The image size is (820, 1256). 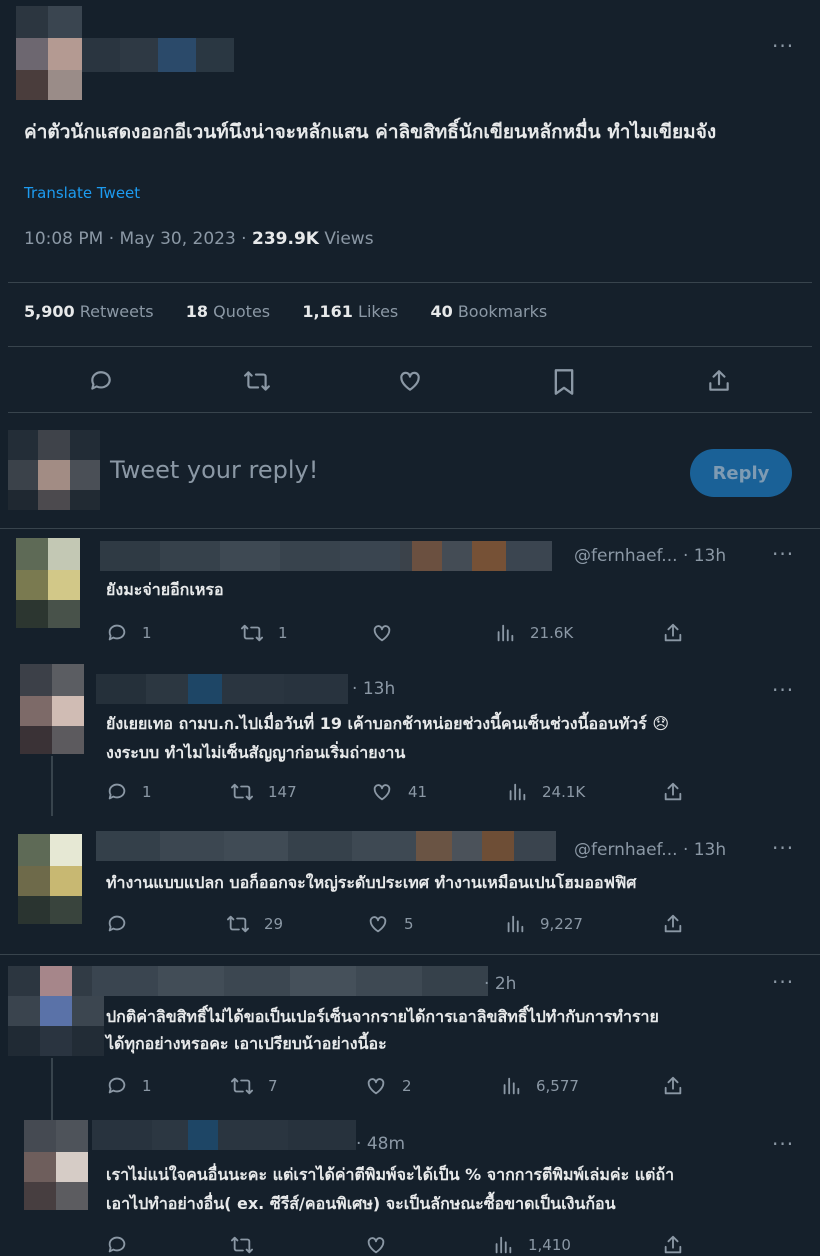 What do you see at coordinates (398, 792) in the screenshot?
I see `like-action: 41` at bounding box center [398, 792].